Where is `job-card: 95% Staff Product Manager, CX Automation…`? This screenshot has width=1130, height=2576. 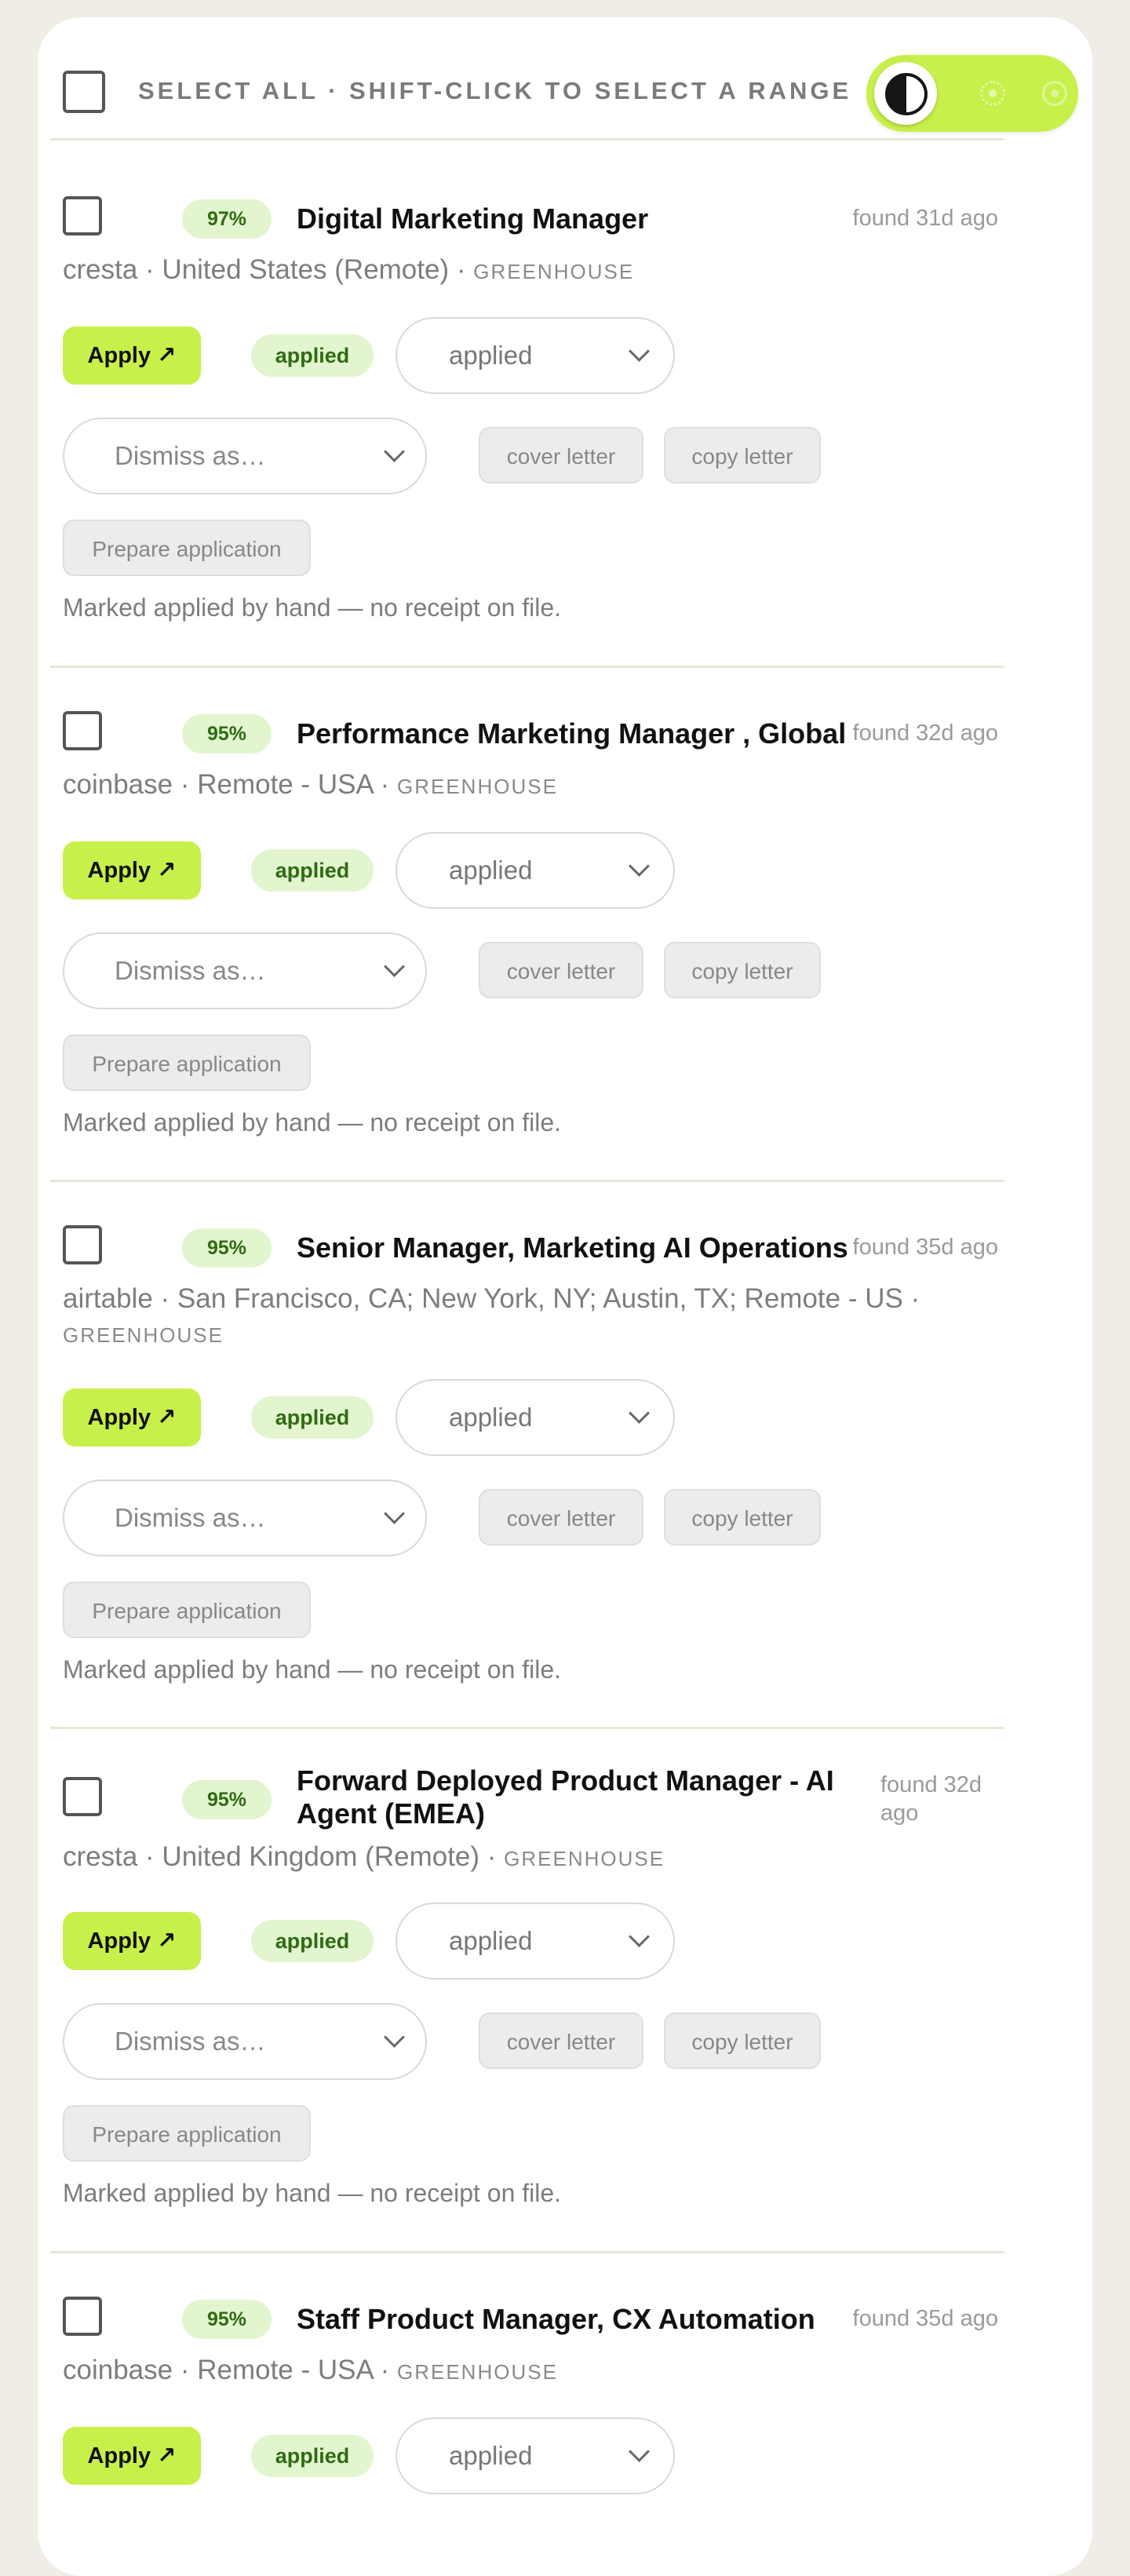 job-card: 95% Staff Product Manager, CX Automation… is located at coordinates (527, 2381).